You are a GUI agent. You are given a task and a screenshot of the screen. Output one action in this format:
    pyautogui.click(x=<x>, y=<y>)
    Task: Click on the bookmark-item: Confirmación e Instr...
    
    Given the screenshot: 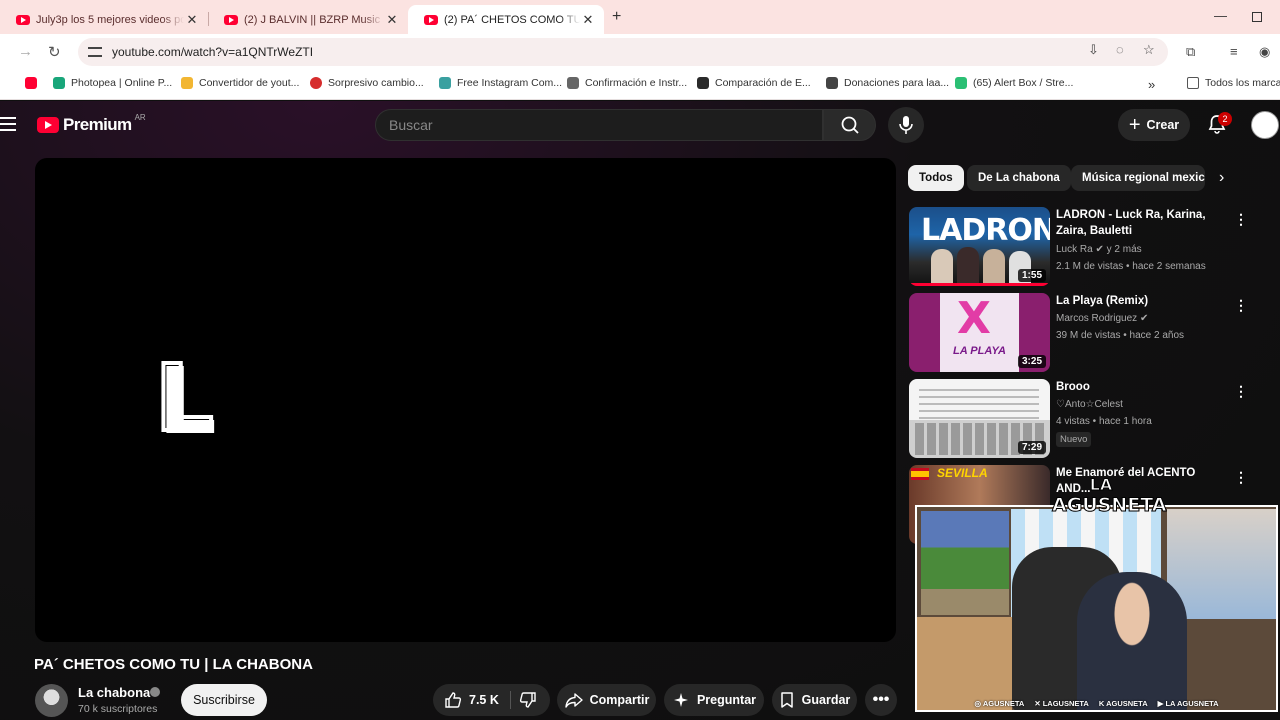 What is the action you would take?
    pyautogui.click(x=627, y=83)
    